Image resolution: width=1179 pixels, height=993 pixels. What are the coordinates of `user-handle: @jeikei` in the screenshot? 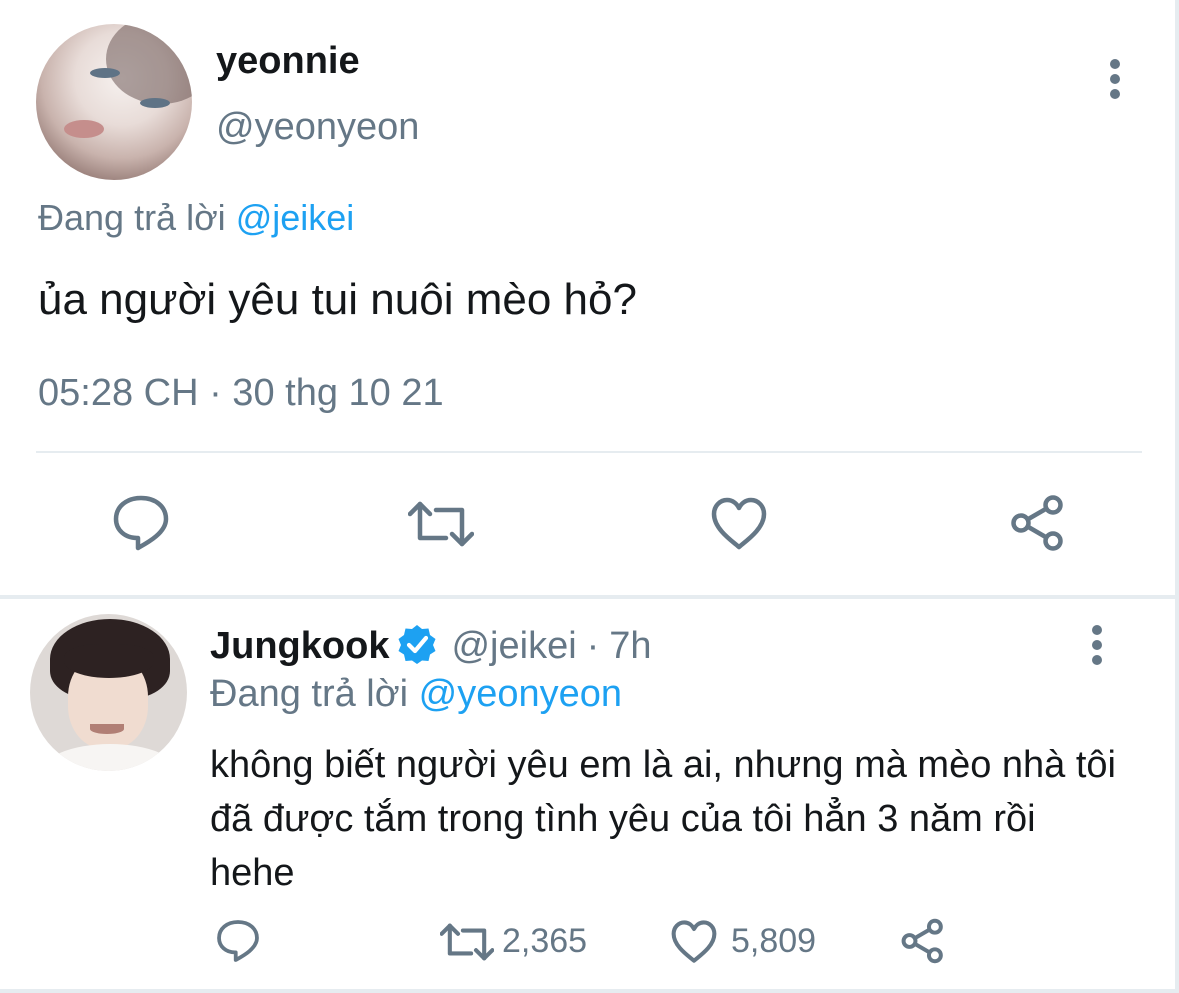 It's located at (513, 646).